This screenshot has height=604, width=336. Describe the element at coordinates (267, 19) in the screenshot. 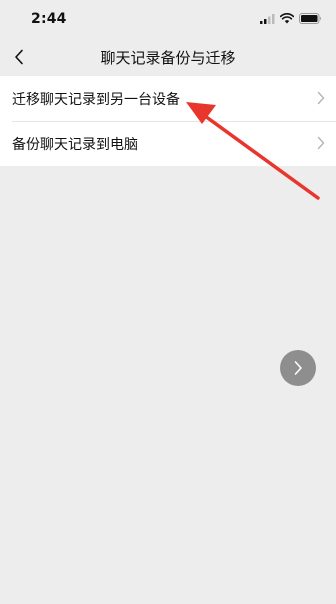

I see `cellular-signal-icon` at that location.